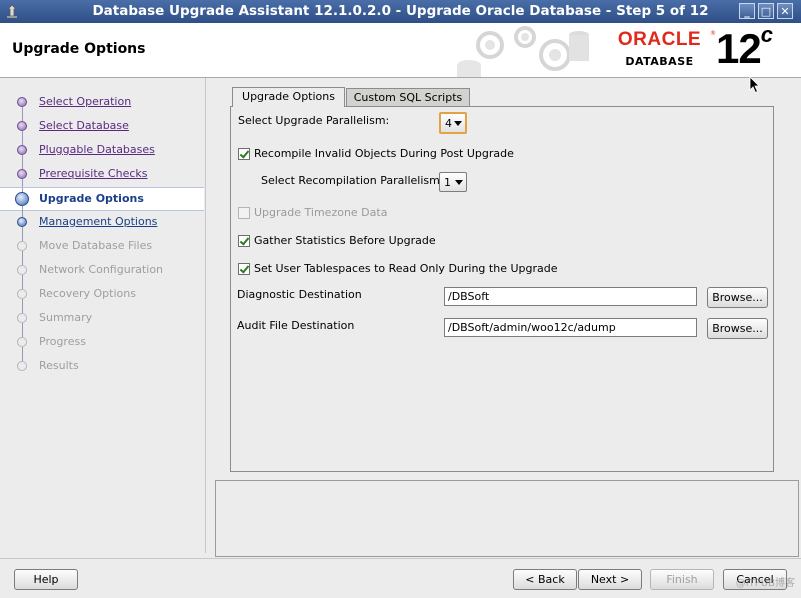 Image resolution: width=801 pixels, height=598 pixels. I want to click on watermark: @ITPUB博客, so click(765, 583).